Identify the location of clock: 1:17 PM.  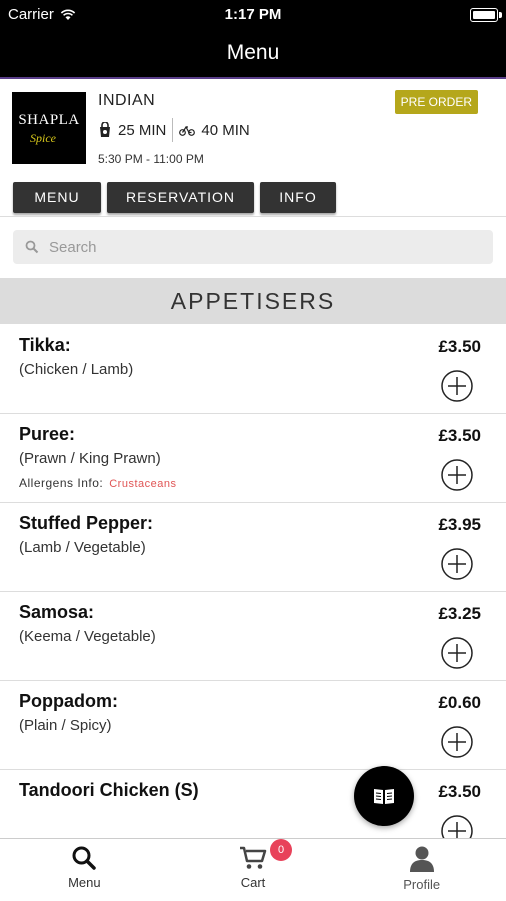
(253, 14).